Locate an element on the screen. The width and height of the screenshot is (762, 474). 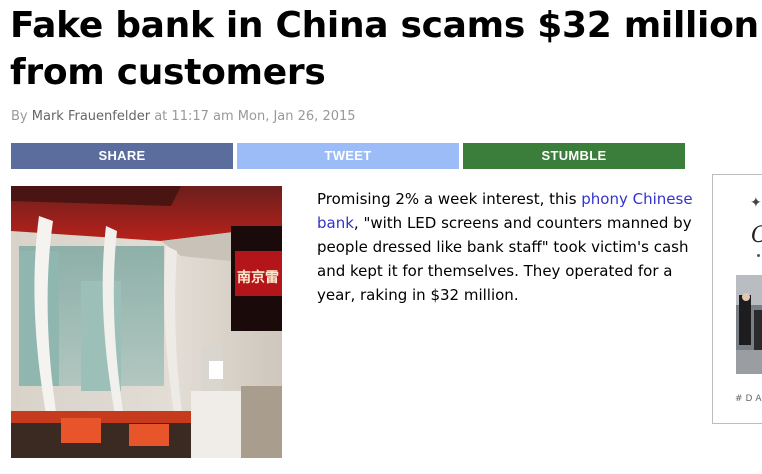
street-photo-icon is located at coordinates (749, 324).